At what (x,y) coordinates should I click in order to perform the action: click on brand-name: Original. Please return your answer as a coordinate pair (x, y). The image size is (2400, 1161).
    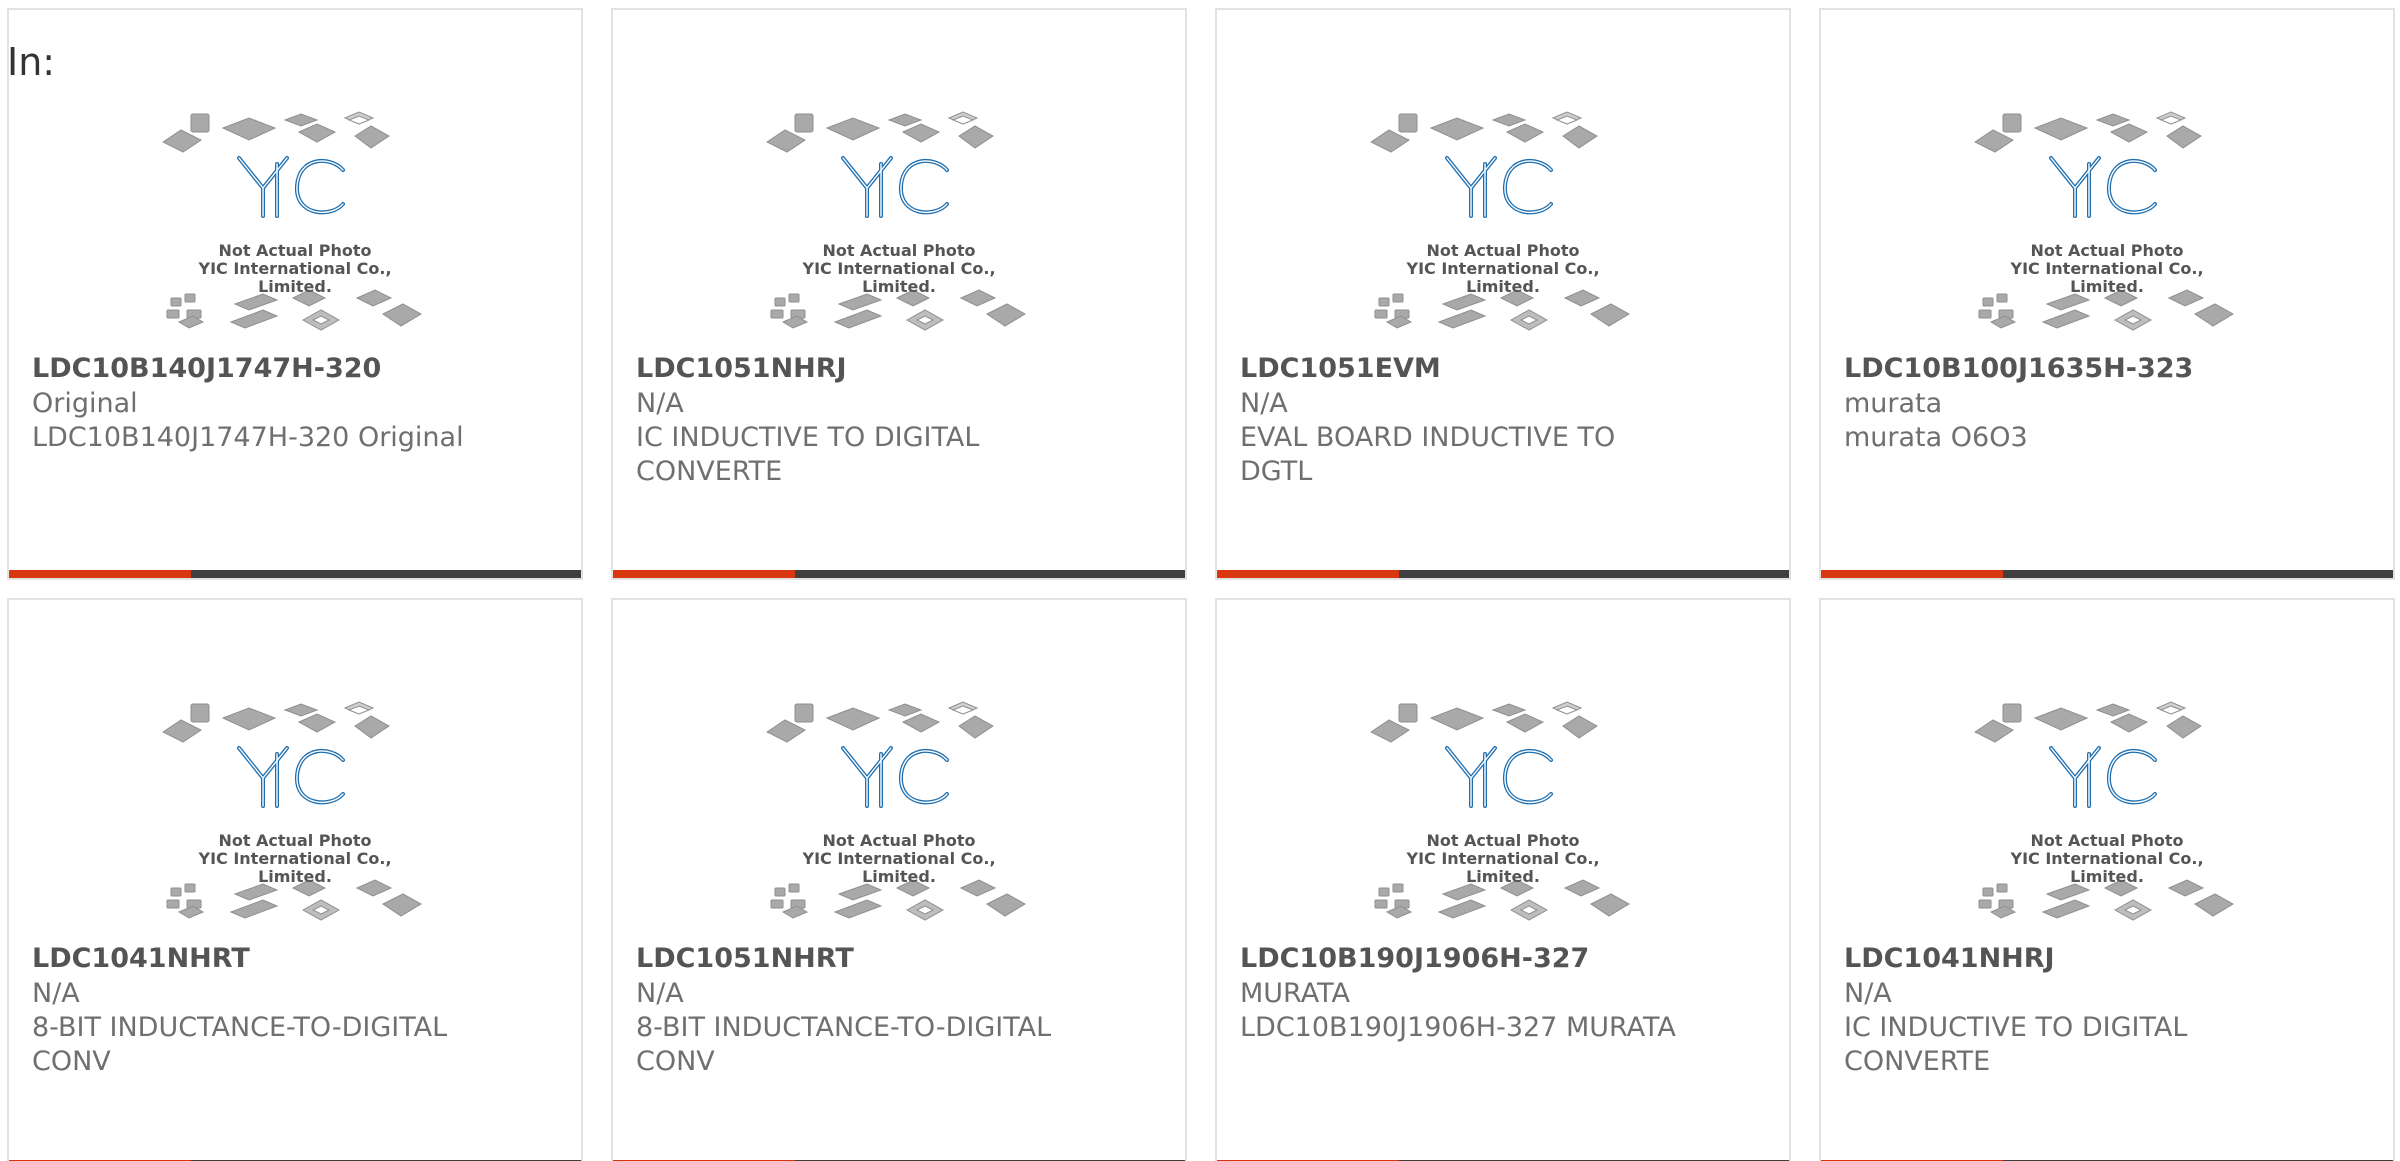
    Looking at the image, I should click on (85, 403).